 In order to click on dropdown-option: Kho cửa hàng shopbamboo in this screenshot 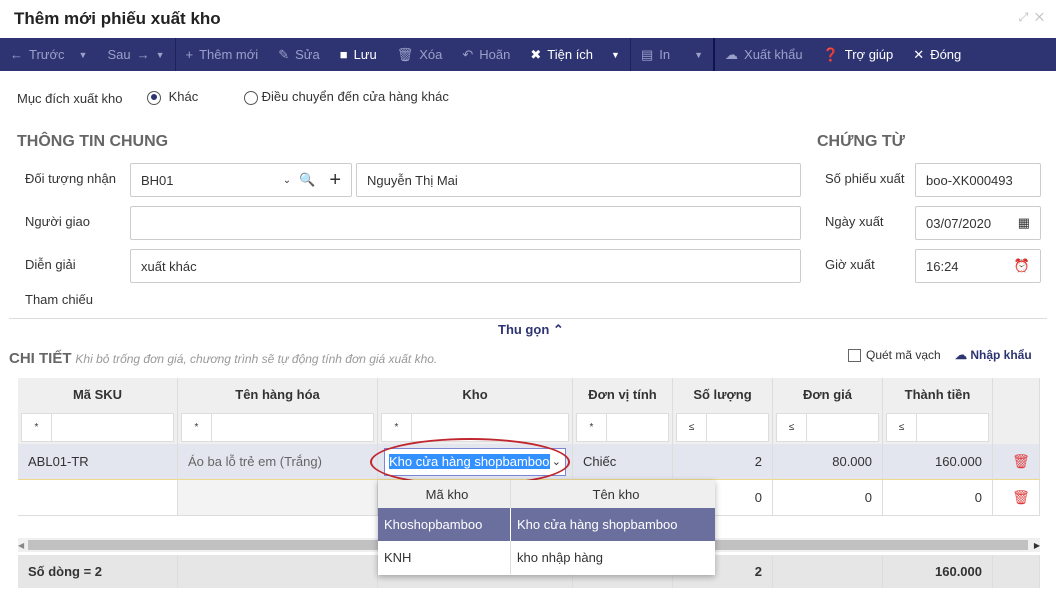, I will do `click(613, 524)`.